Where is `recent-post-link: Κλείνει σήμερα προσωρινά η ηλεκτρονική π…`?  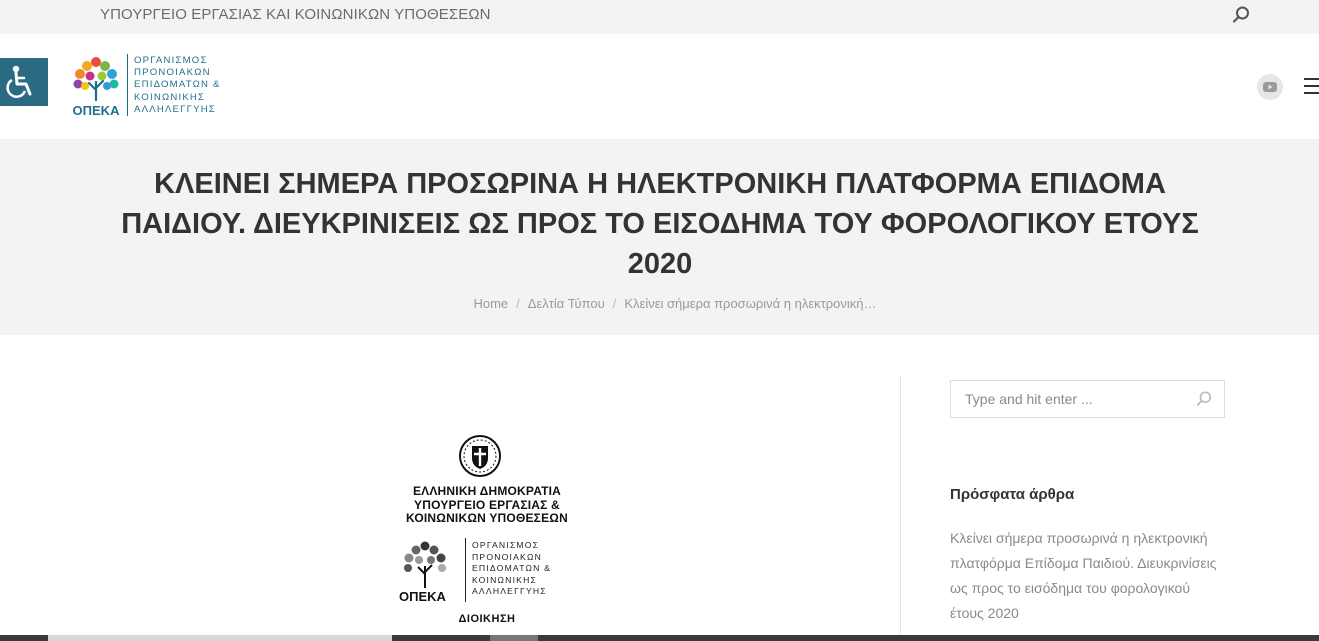
recent-post-link: Κλείνει σήμερα προσωρινά η ηλεκτρονική π… is located at coordinates (1085, 576).